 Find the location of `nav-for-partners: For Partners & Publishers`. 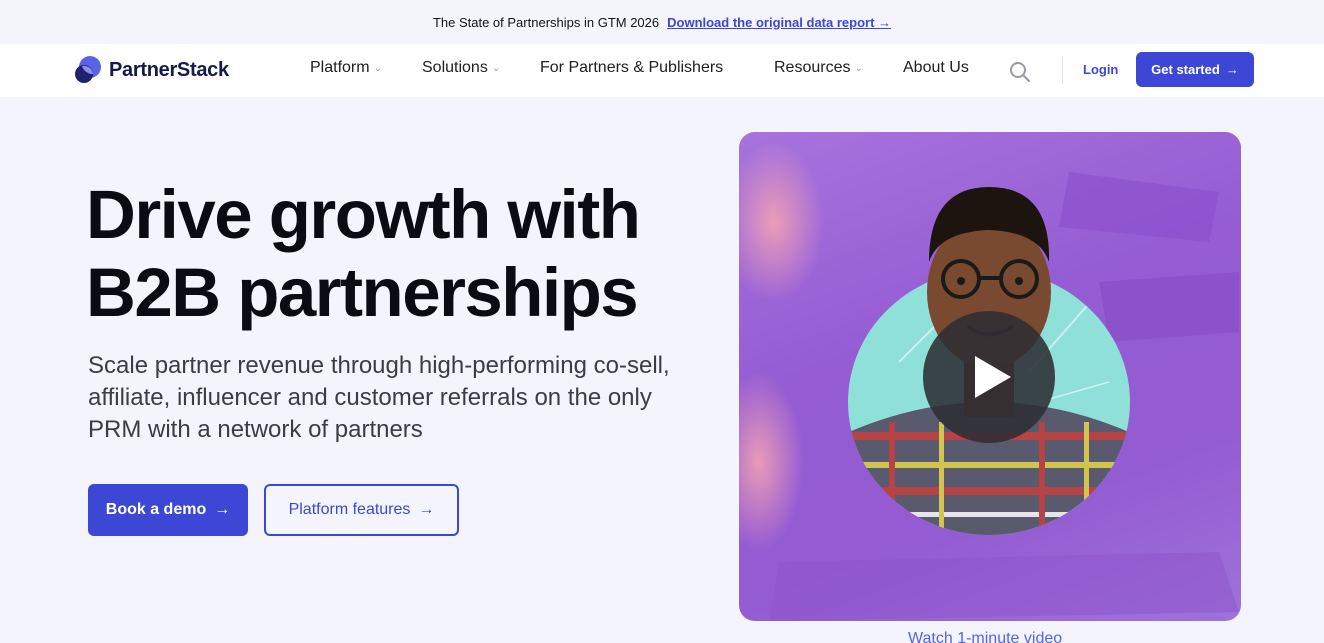

nav-for-partners: For Partners & Publishers is located at coordinates (631, 68).